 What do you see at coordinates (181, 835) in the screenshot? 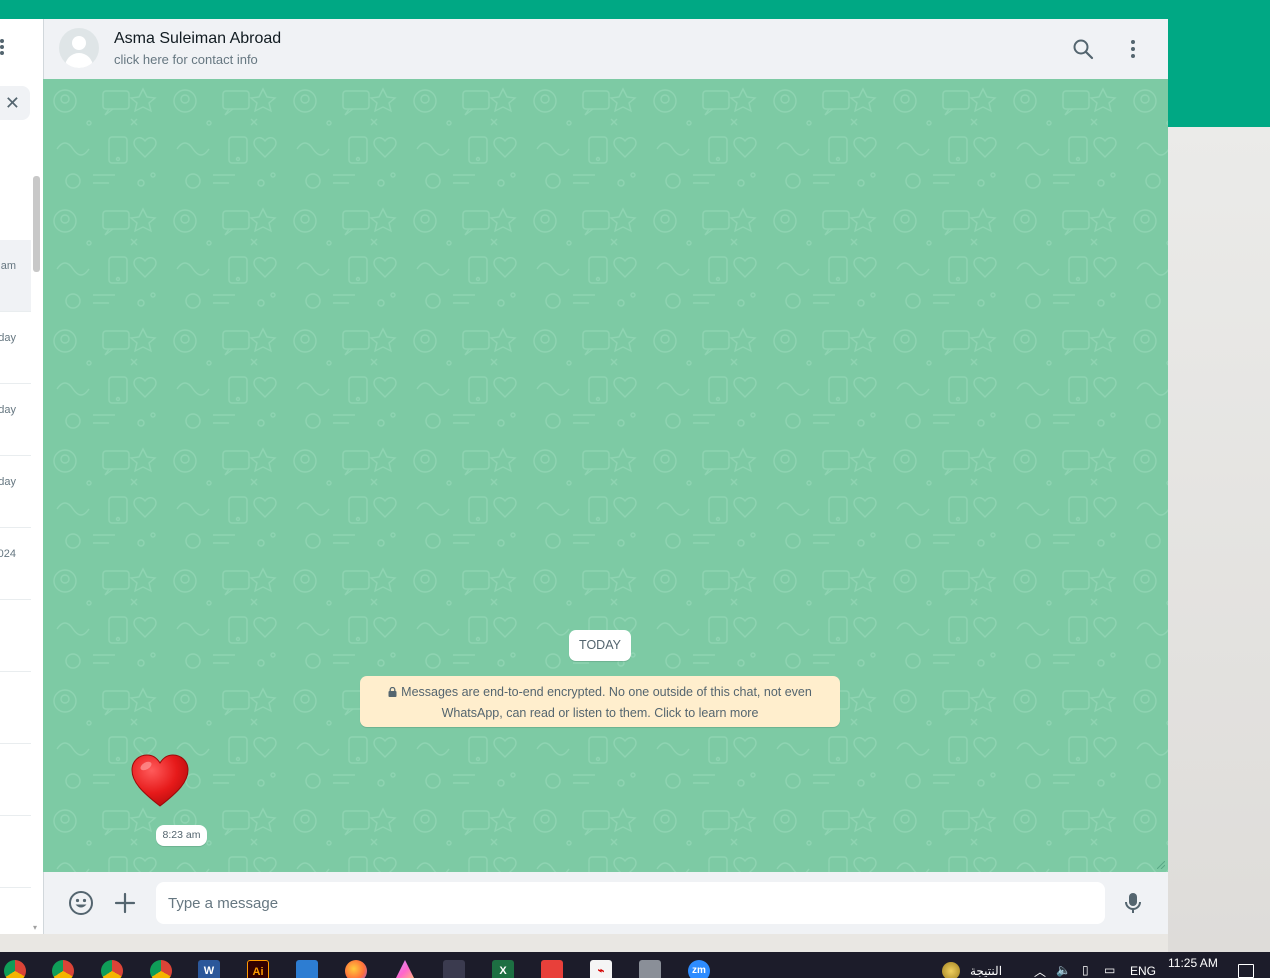
I see `message-timestamp: 8:23 am` at bounding box center [181, 835].